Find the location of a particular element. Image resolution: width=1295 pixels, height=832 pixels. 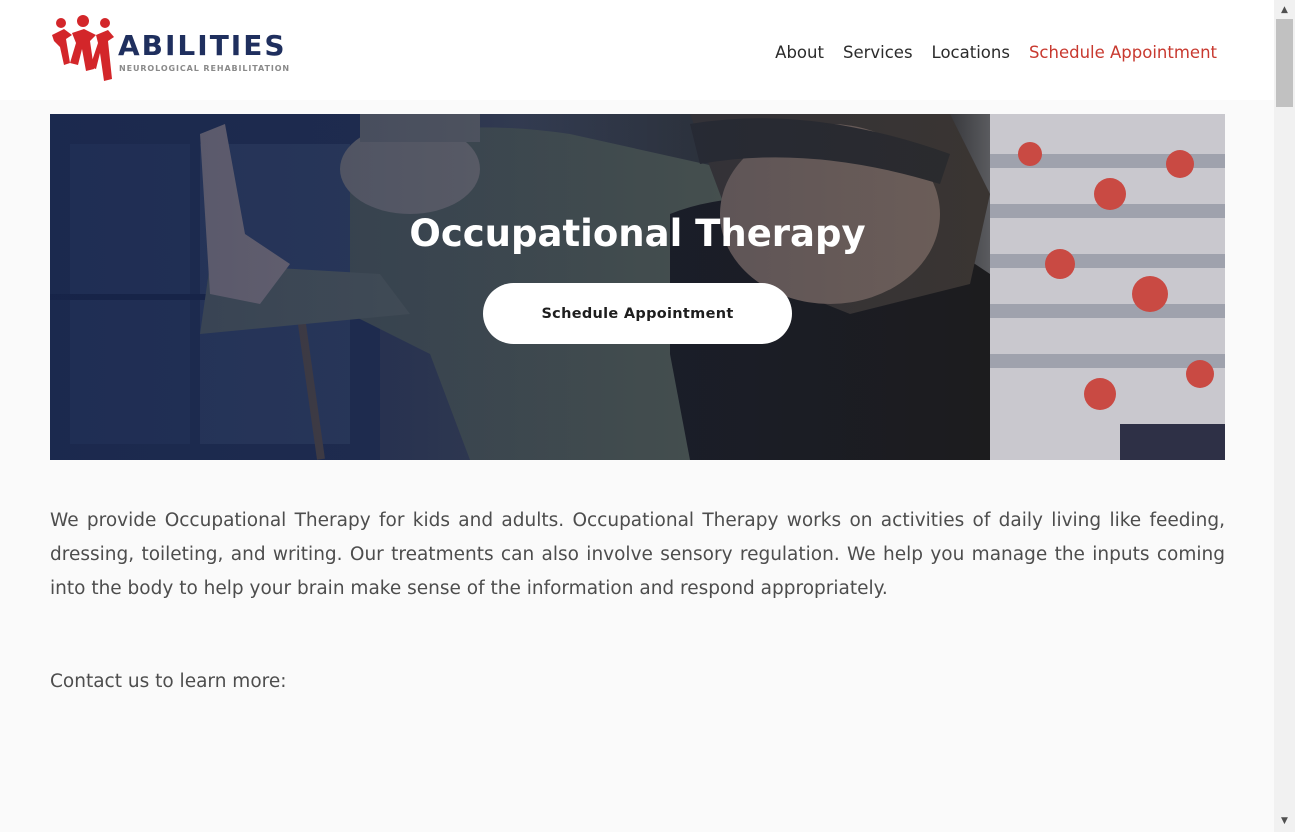

logo-tagline: NEUROLOGICAL REHABILITATION is located at coordinates (205, 68).